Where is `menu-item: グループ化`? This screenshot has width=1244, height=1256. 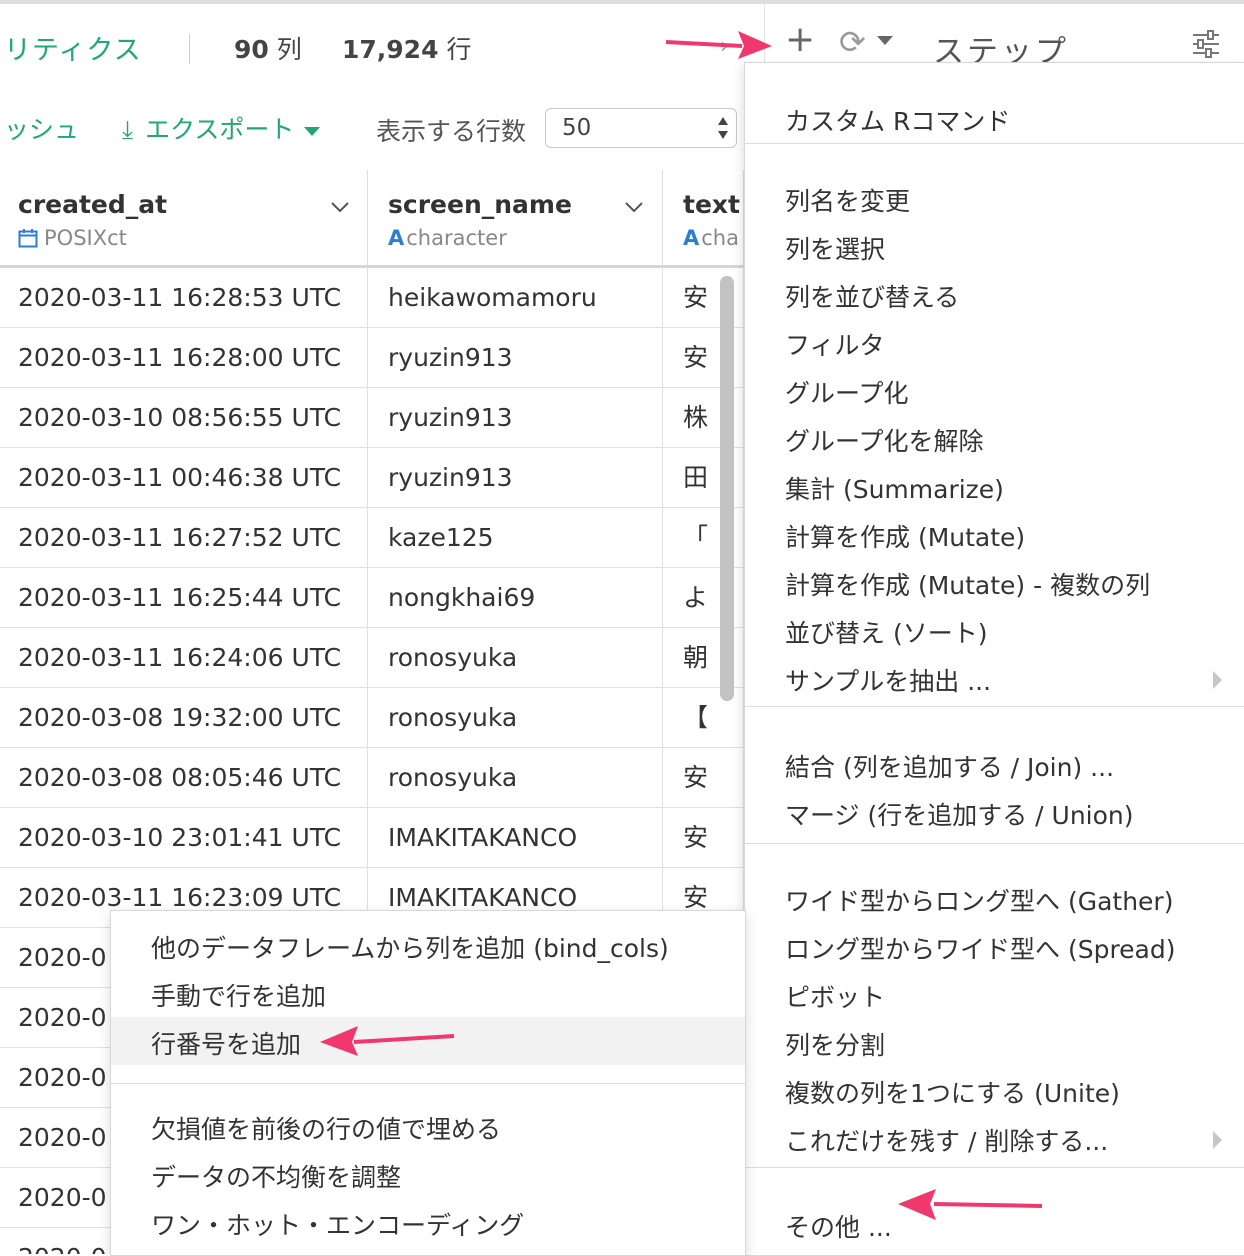
menu-item: グループ化 is located at coordinates (847, 392).